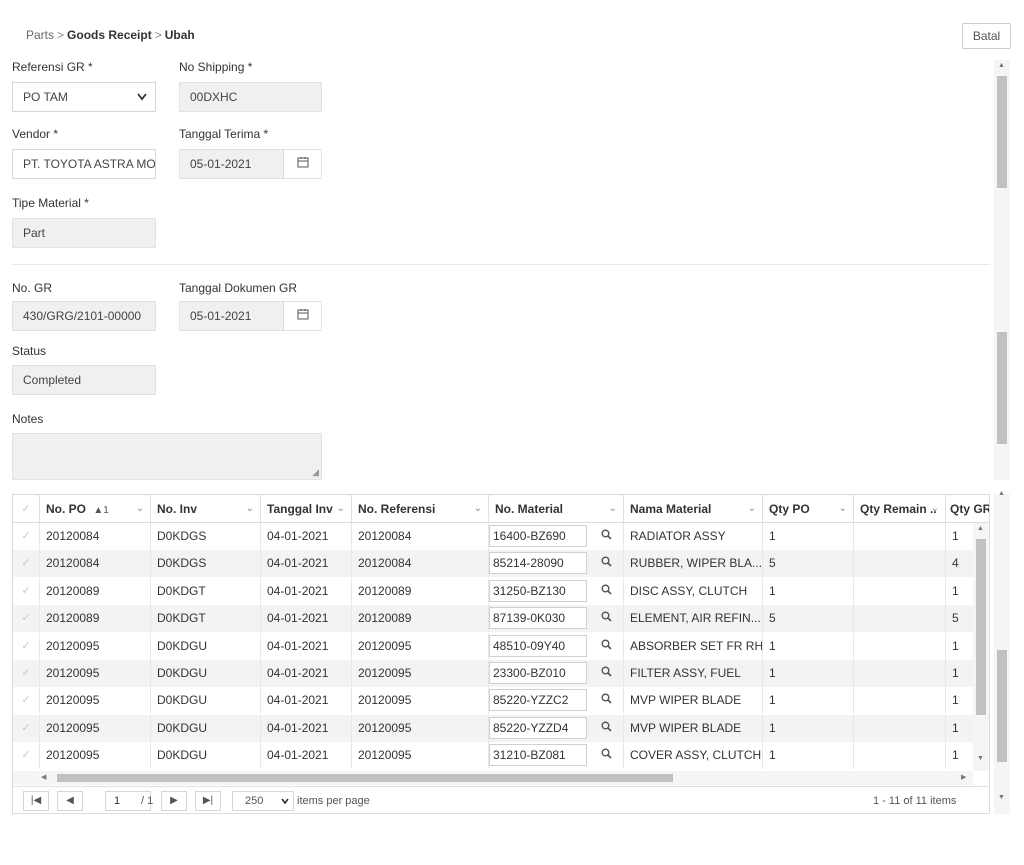  Describe the element at coordinates (419, 509) in the screenshot. I see `column-header-no-referensi: No. Referensi ⌄` at that location.